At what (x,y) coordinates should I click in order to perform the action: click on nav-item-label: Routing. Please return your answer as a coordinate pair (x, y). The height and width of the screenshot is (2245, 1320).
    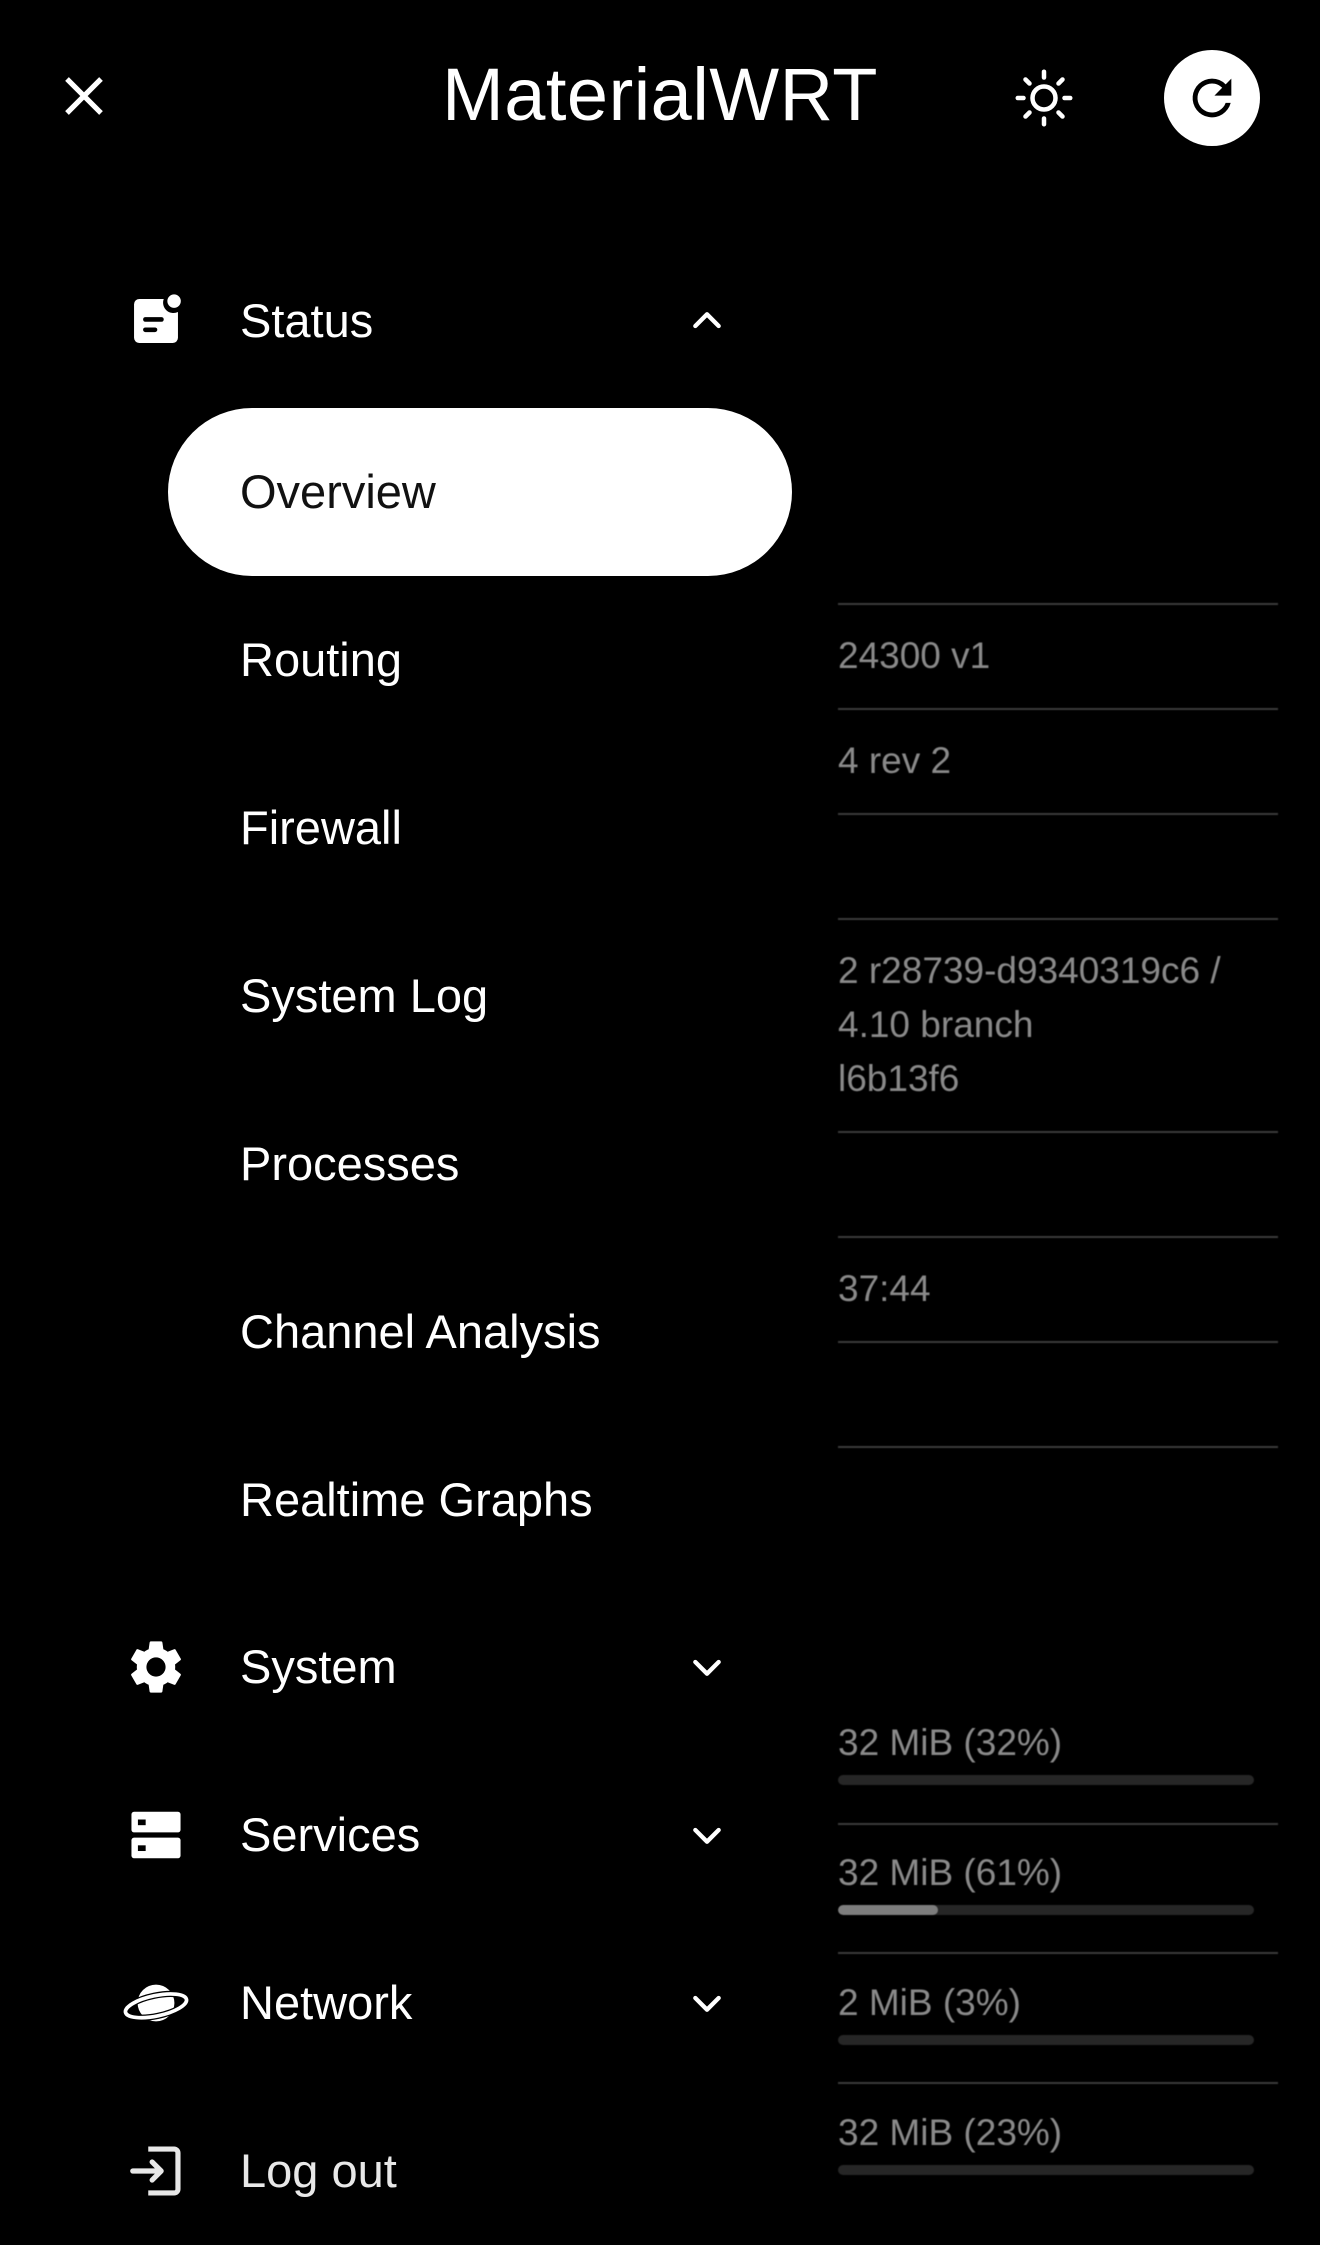
    Looking at the image, I should click on (321, 659).